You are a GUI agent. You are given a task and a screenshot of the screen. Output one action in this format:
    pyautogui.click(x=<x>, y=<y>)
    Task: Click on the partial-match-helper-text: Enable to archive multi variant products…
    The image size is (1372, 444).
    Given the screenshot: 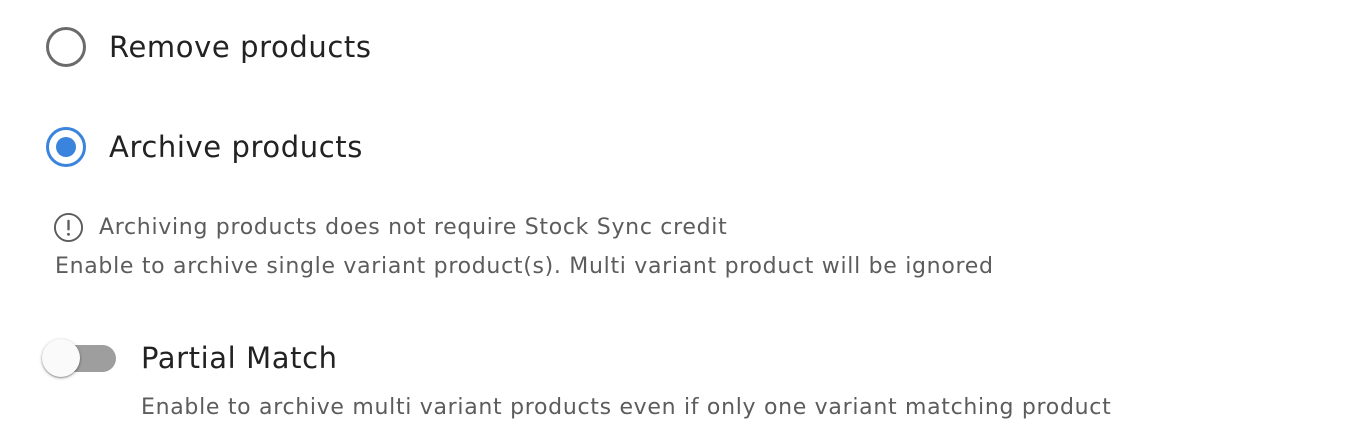 What is the action you would take?
    pyautogui.click(x=626, y=407)
    